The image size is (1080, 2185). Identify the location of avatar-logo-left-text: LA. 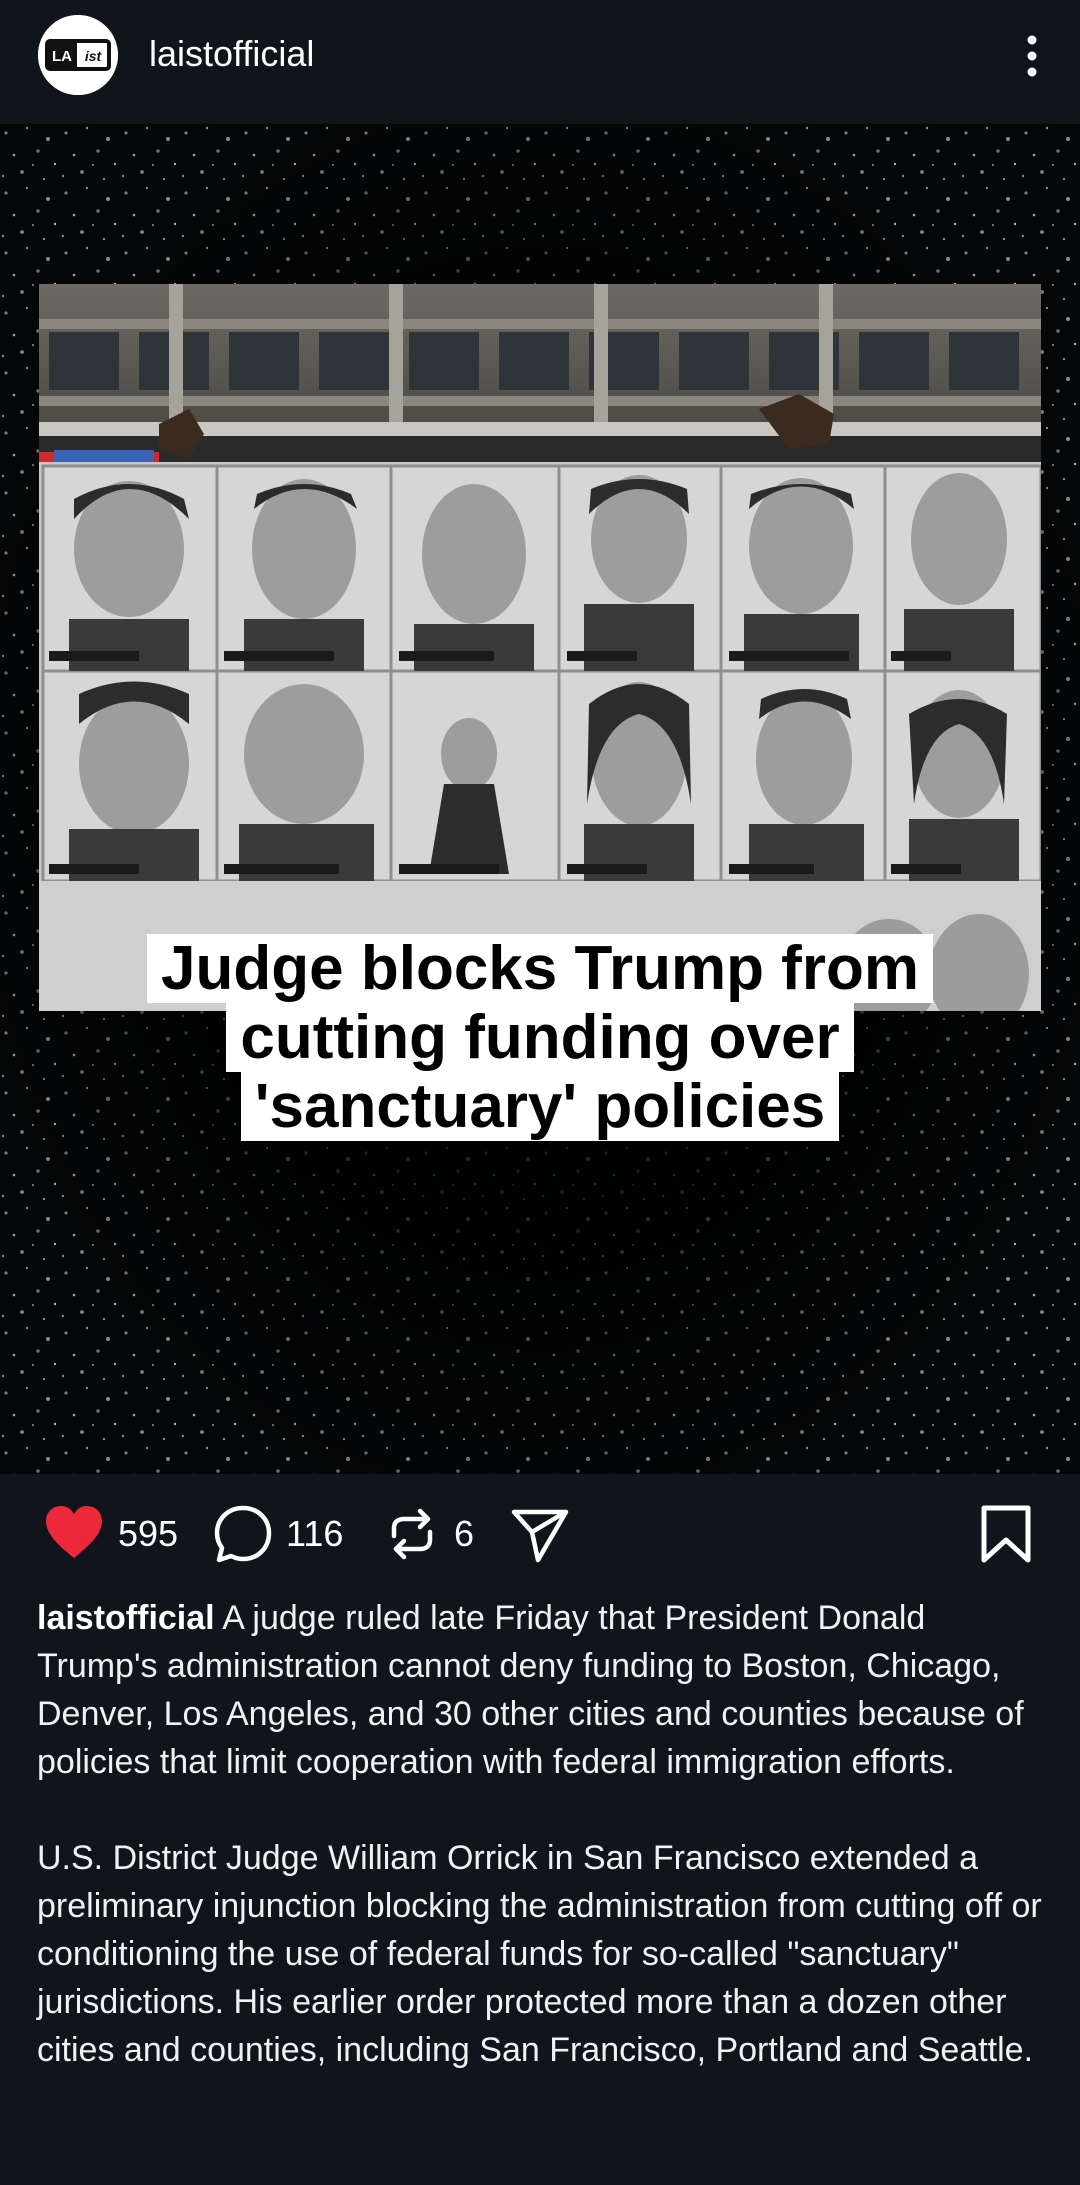
(62, 56).